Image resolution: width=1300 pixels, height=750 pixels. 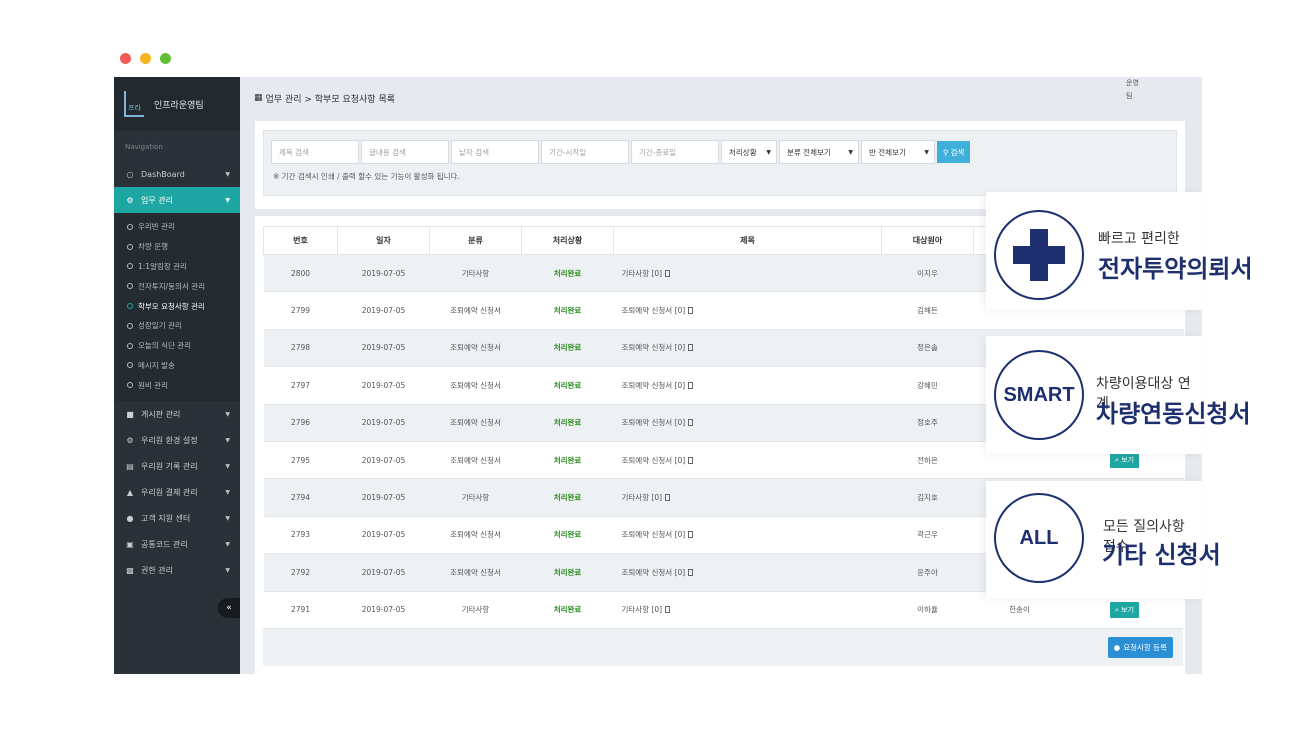 I want to click on sidebar-item-records: ▤ 우리원 기록 관리 ▼, so click(x=177, y=466).